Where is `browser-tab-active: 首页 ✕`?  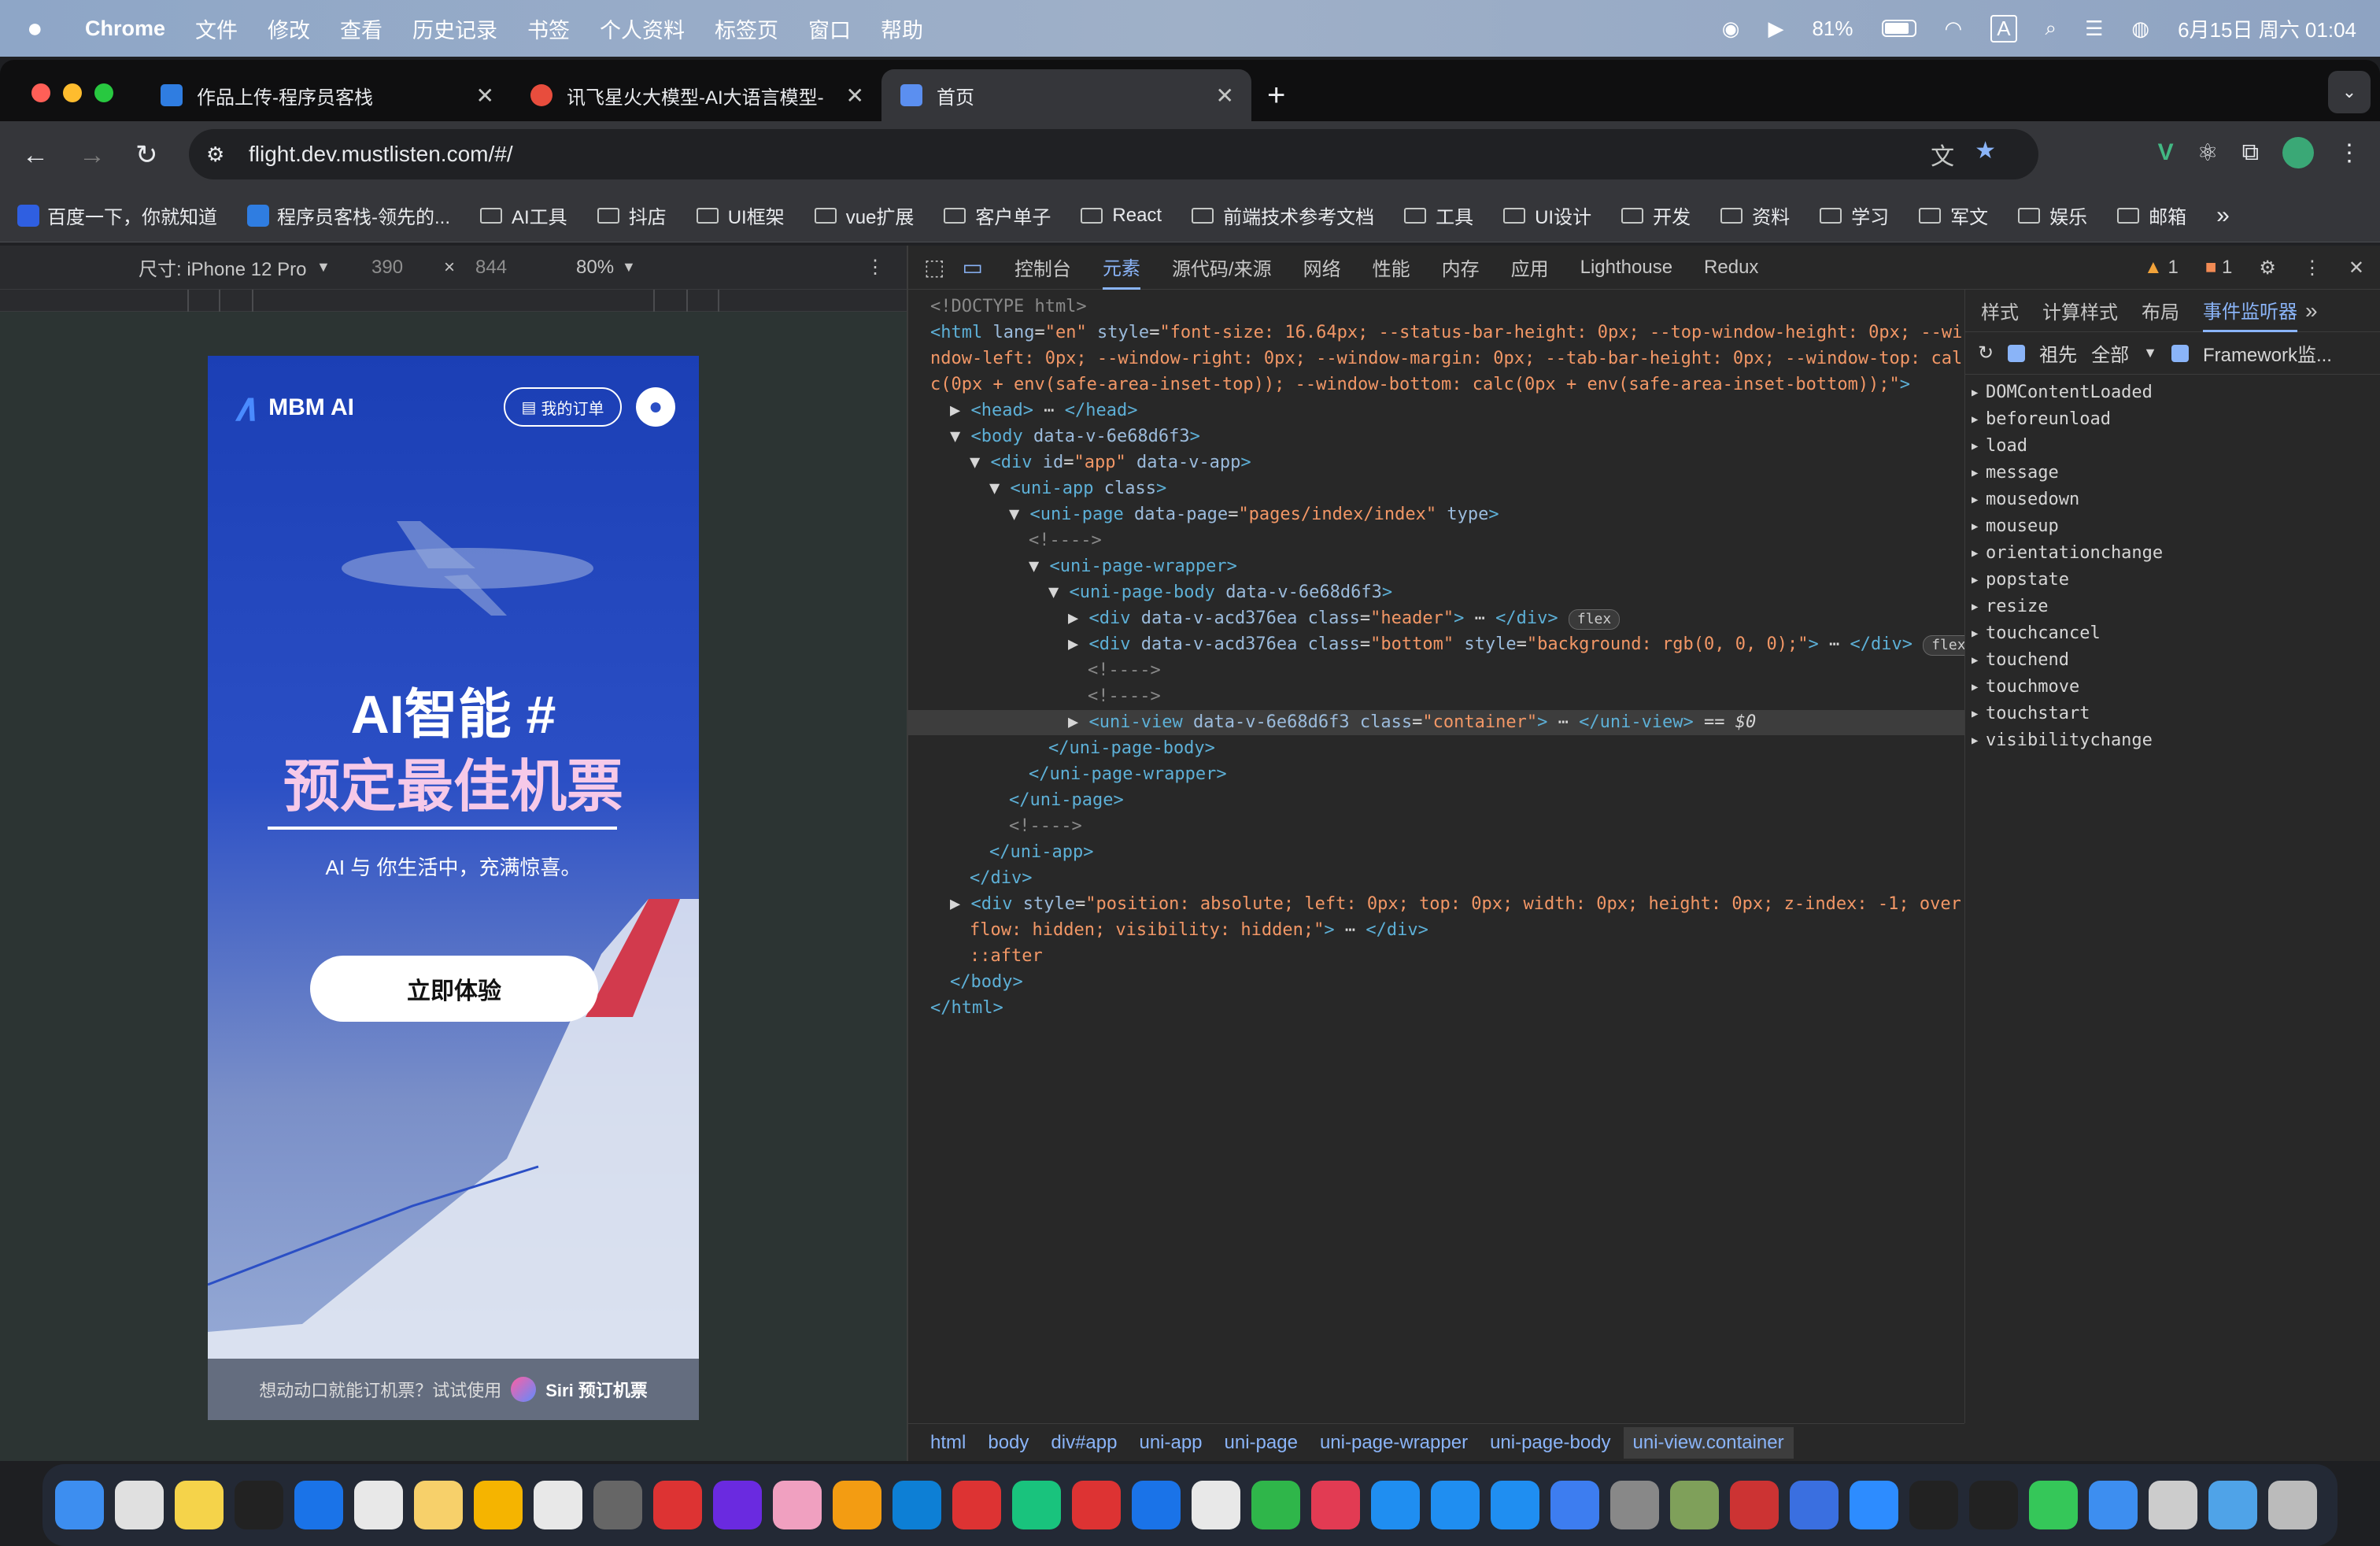
browser-tab-active: 首页 ✕ is located at coordinates (1066, 95).